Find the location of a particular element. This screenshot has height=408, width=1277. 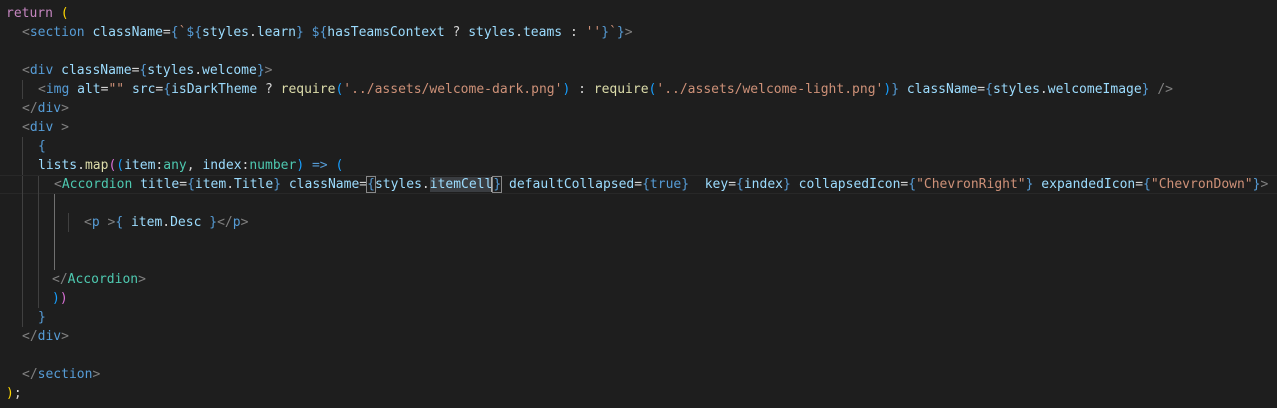

code-token: , is located at coordinates (194, 165).